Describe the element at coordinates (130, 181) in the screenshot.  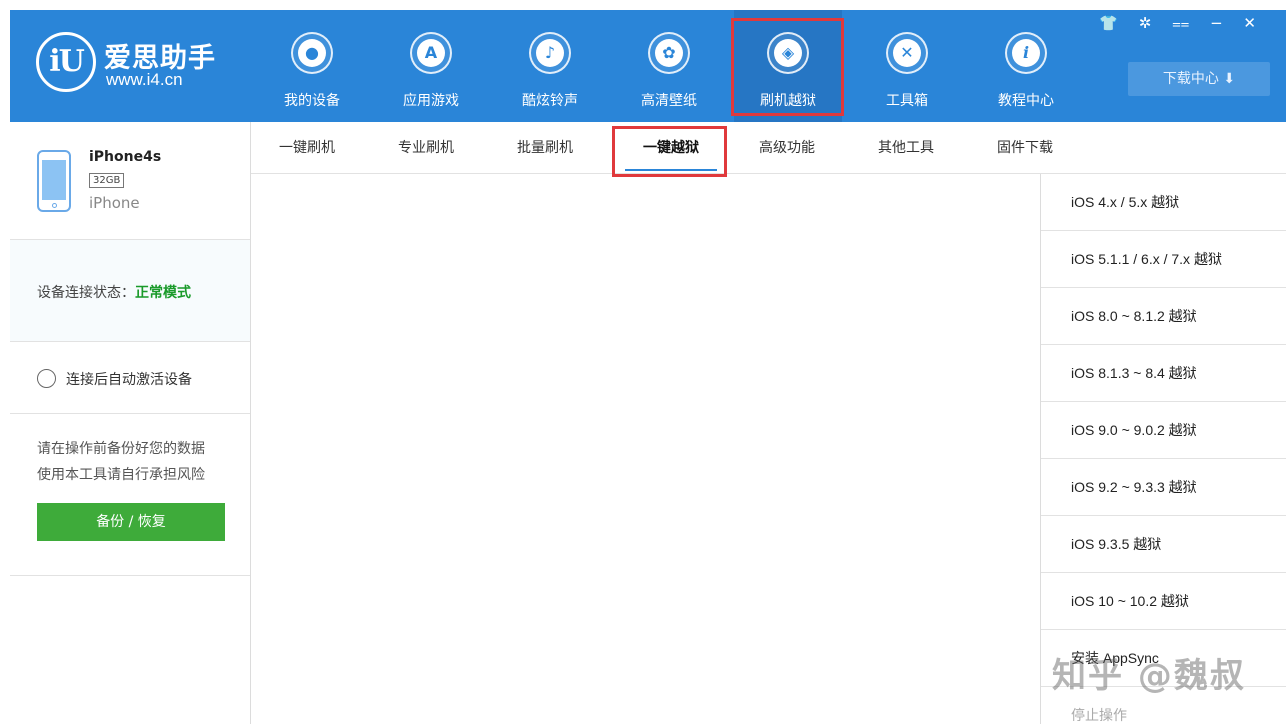
I see `device-info: iPhone4s 32GB iPhone` at that location.